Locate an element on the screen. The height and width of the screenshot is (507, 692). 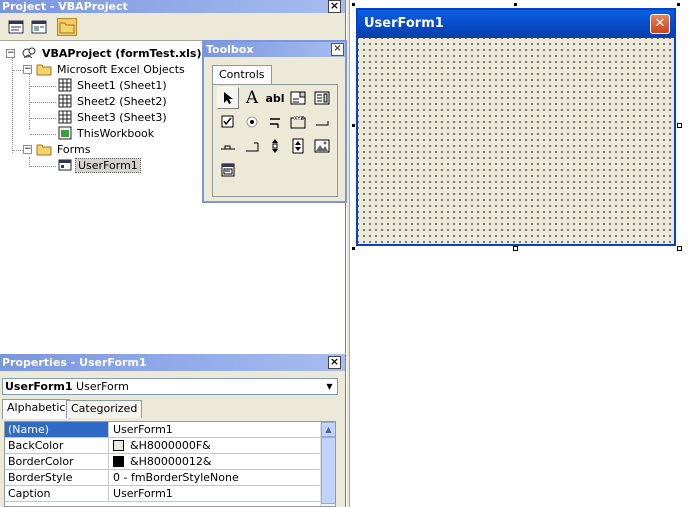
property-value-text: &H8000000F& is located at coordinates (170, 445).